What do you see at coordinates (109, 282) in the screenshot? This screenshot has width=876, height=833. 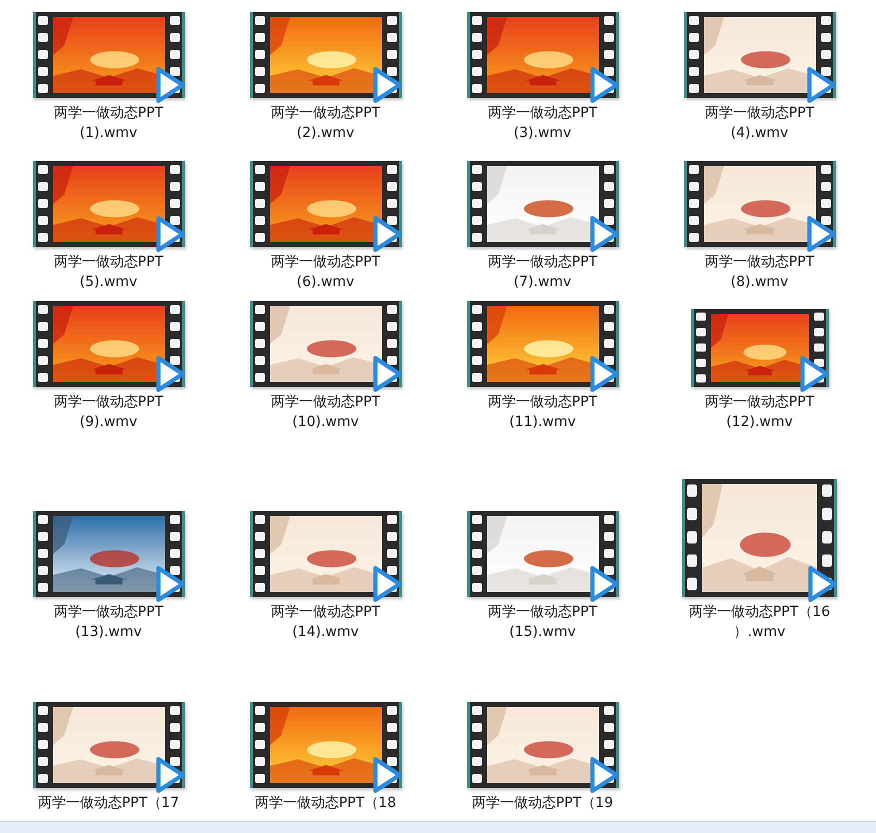 I see `file-name: (5).wmv` at bounding box center [109, 282].